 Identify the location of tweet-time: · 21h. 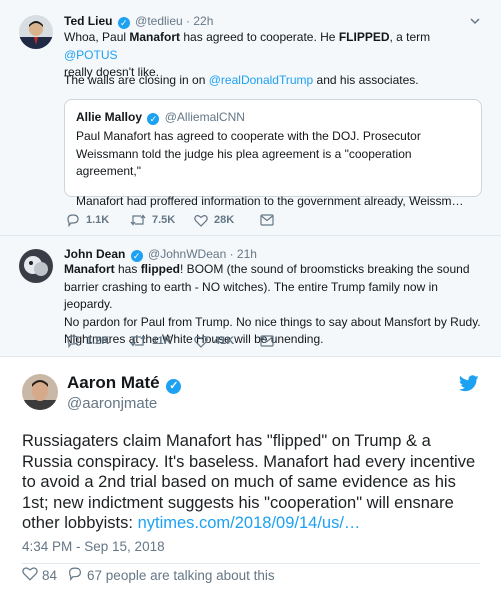
(243, 254).